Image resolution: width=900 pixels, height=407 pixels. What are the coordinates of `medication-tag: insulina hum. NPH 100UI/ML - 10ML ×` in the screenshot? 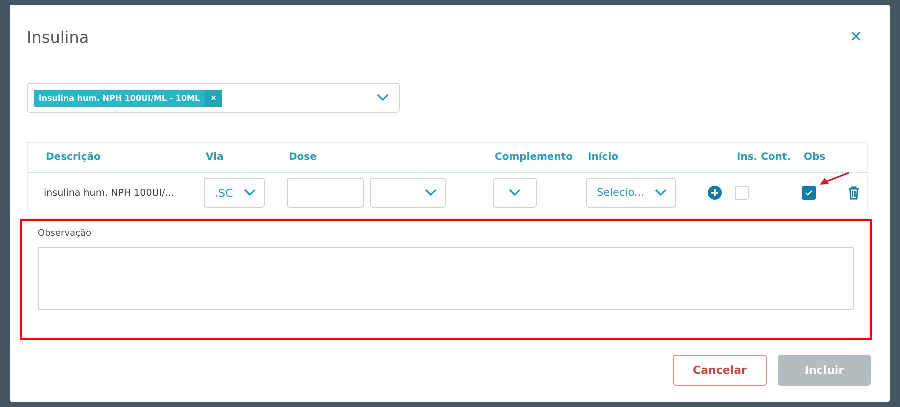 It's located at (128, 98).